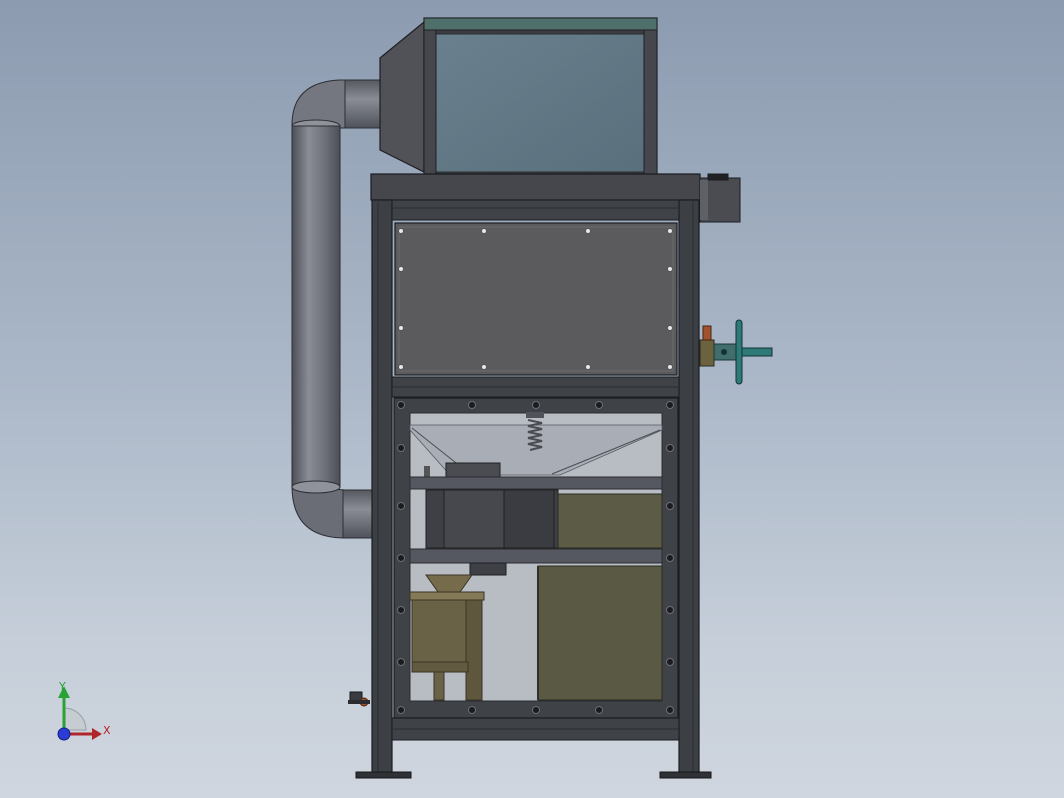  What do you see at coordinates (736, 352) in the screenshot?
I see `handwheel-valve` at bounding box center [736, 352].